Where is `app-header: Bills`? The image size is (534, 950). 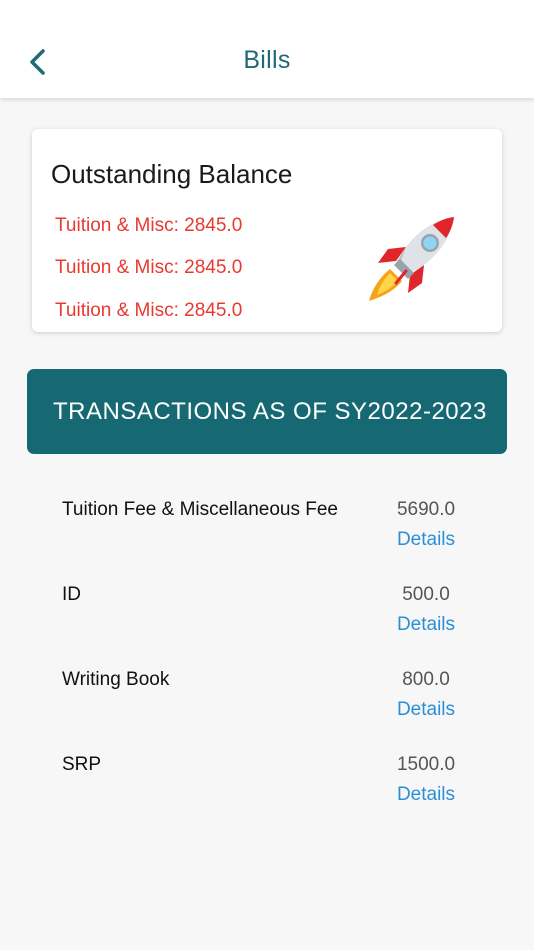 app-header: Bills is located at coordinates (267, 49).